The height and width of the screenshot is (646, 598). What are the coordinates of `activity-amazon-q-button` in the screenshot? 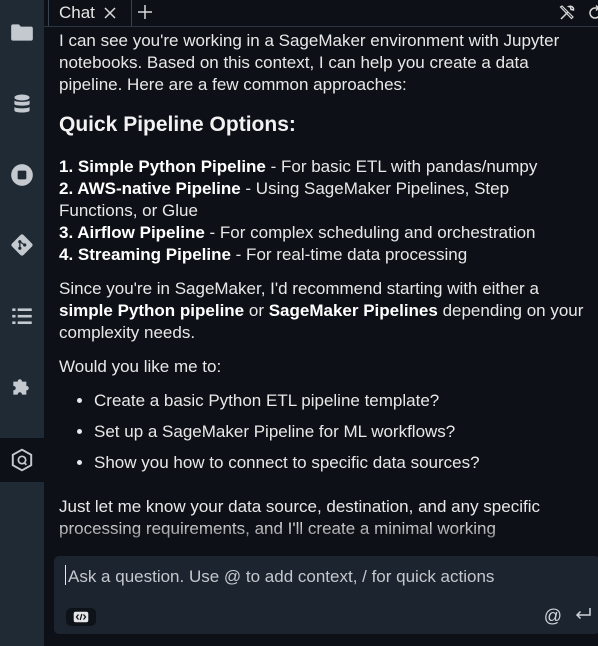 It's located at (22, 460).